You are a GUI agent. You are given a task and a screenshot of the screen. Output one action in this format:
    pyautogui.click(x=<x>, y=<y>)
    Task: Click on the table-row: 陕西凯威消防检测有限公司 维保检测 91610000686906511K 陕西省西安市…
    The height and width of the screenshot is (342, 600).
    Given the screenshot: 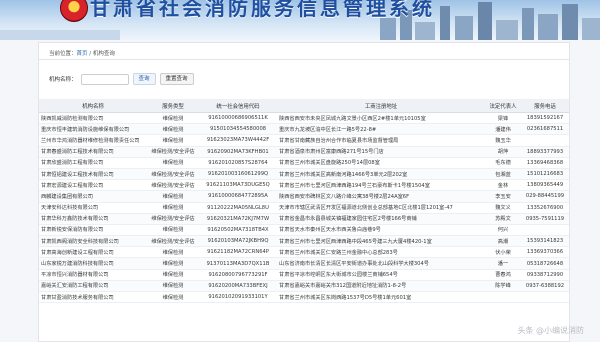 What is the action you would take?
    pyautogui.click(x=304, y=118)
    